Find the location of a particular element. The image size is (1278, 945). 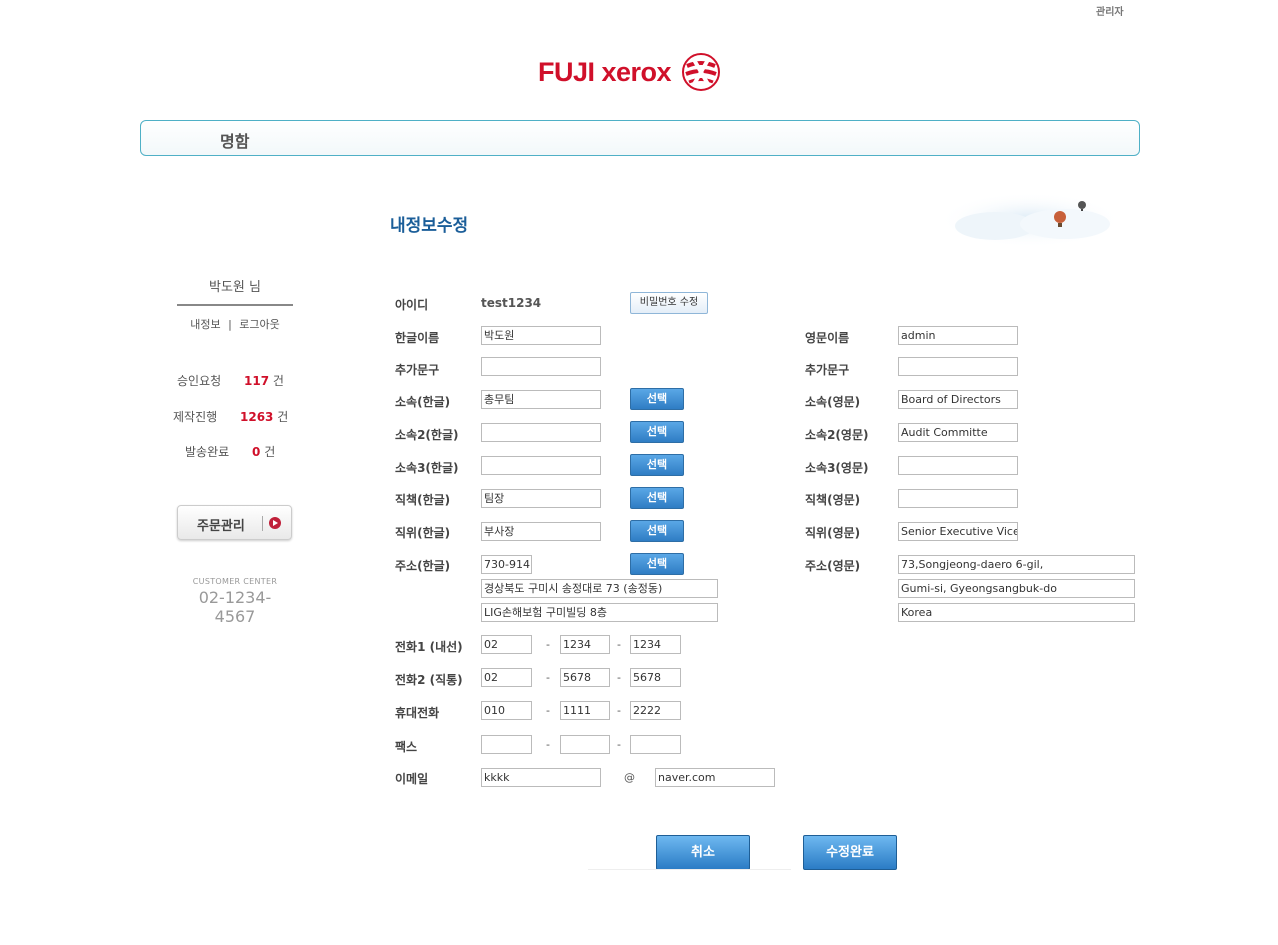

xerox-ball-icon is located at coordinates (701, 72).